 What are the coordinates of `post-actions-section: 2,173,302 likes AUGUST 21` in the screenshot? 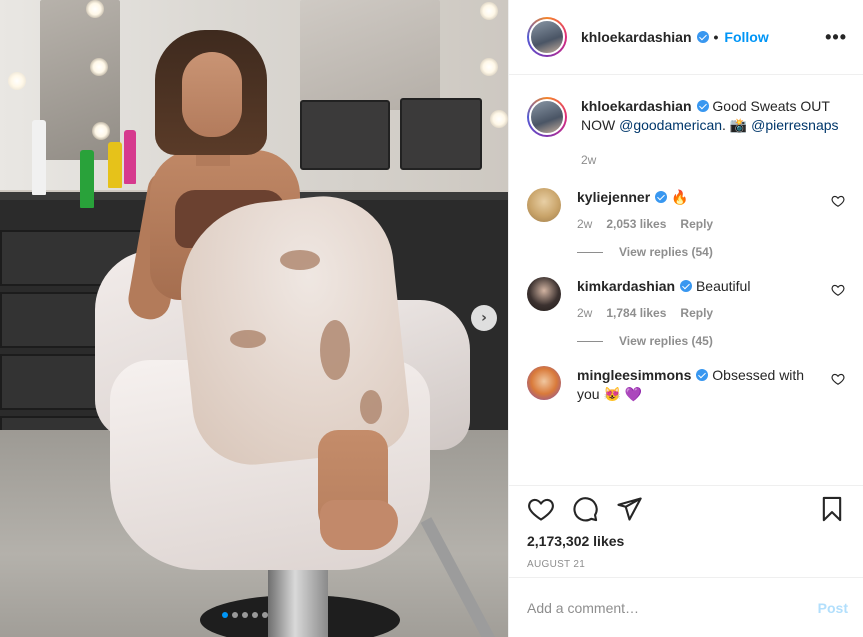 It's located at (686, 527).